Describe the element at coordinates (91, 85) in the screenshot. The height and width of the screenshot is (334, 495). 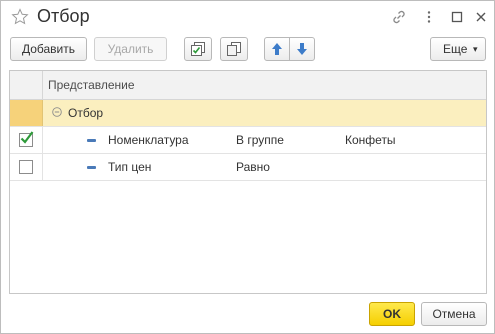
I see `column-header-presentation: Представление` at that location.